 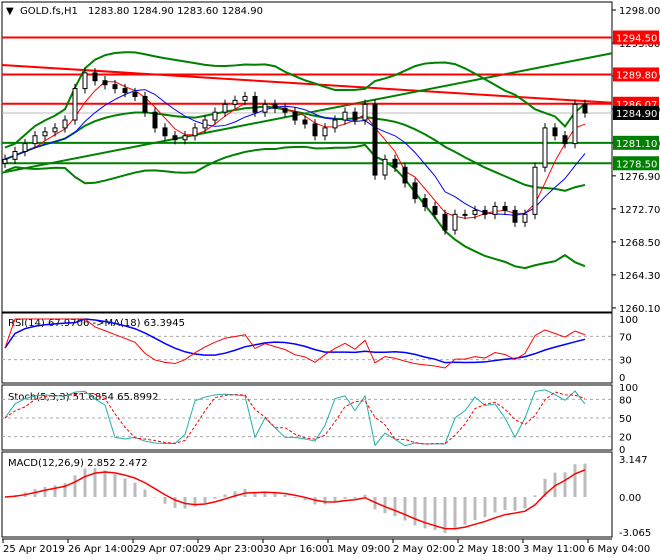 I want to click on time-label: 2 May 02:00, so click(x=424, y=549).